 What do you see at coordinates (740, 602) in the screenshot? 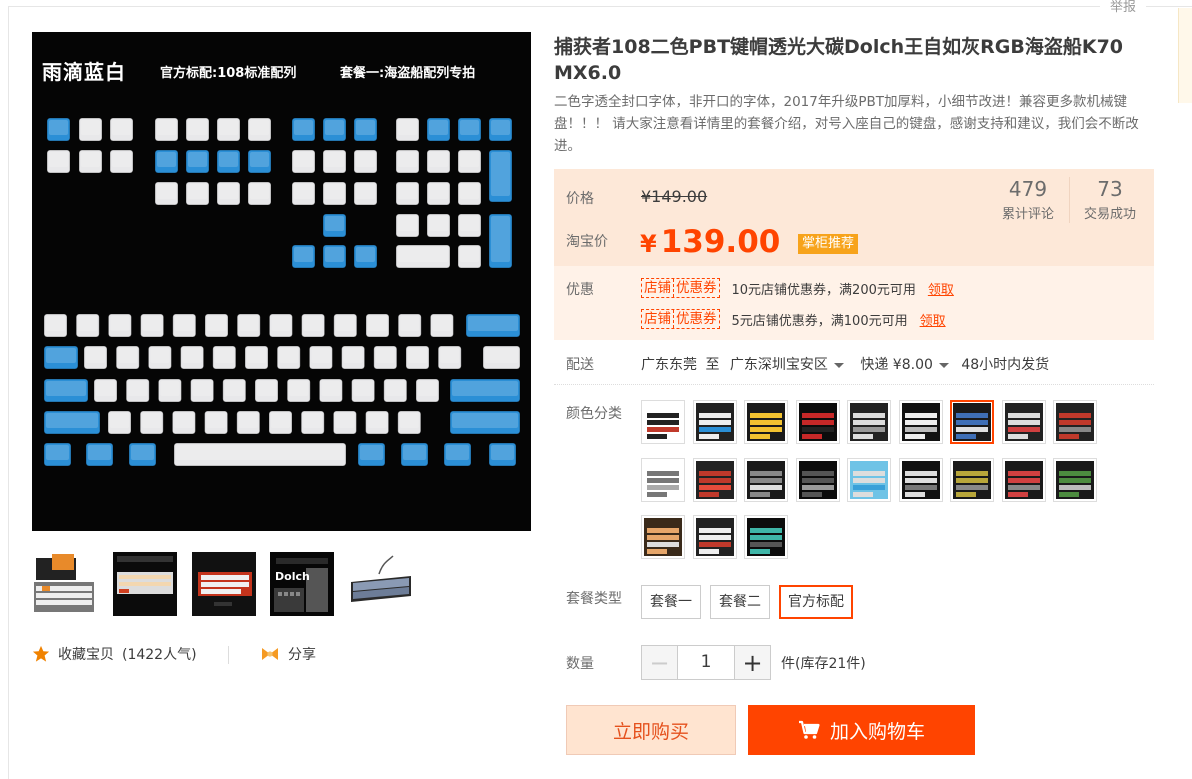
I see `package-option-2: 套餐二` at bounding box center [740, 602].